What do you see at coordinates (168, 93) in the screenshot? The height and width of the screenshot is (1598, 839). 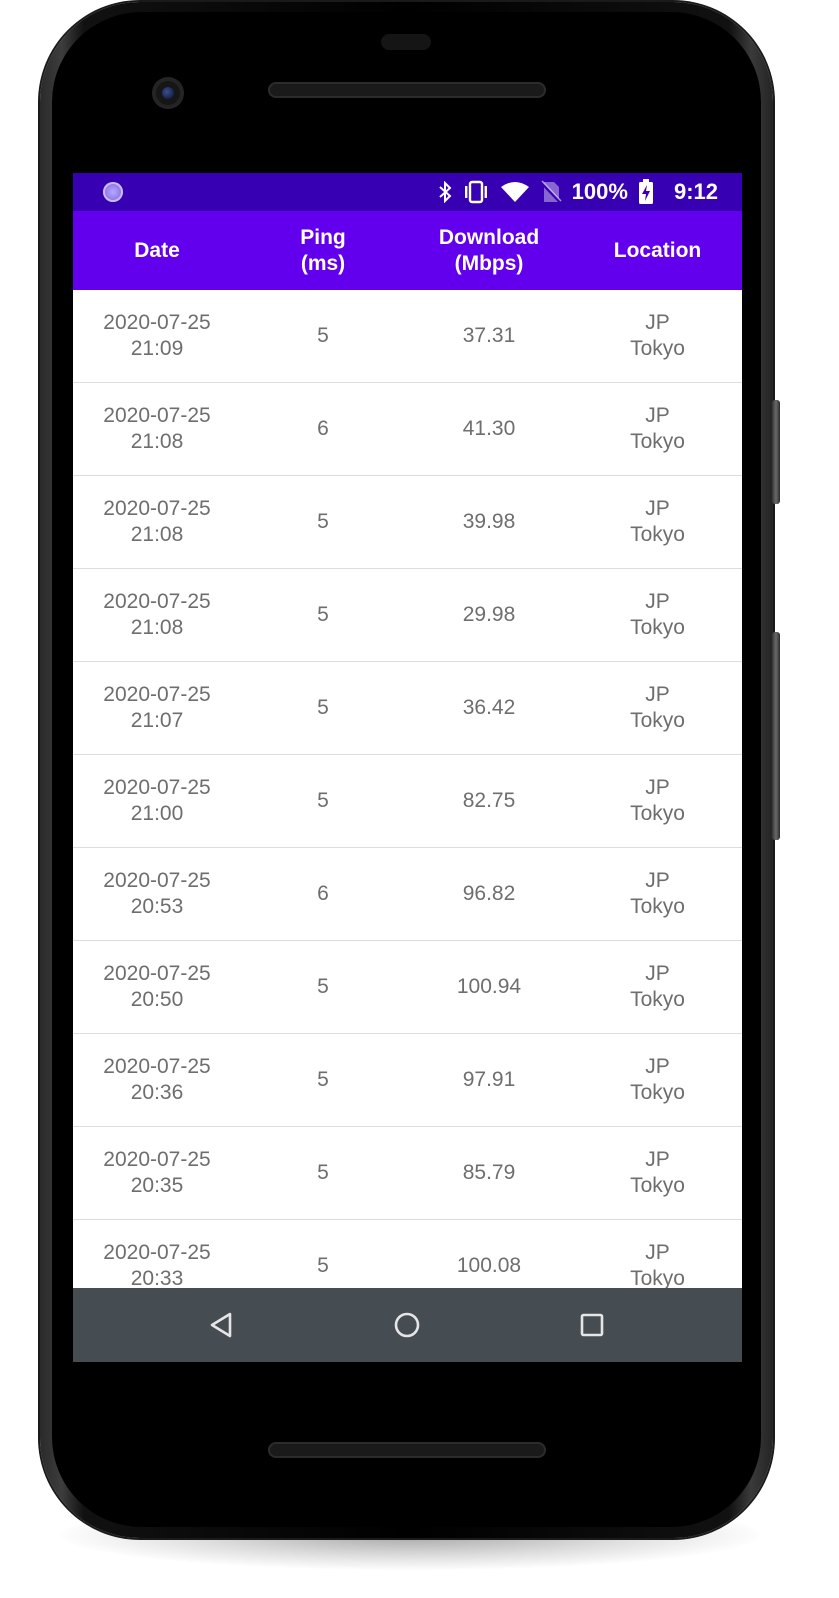 I see `front-camera-icon` at bounding box center [168, 93].